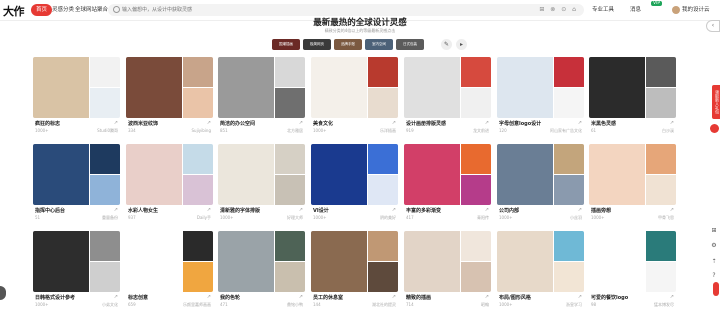 The width and height of the screenshot is (720, 316). What do you see at coordinates (657, 3) in the screenshot?
I see `vip-badge: VIP` at bounding box center [657, 3].